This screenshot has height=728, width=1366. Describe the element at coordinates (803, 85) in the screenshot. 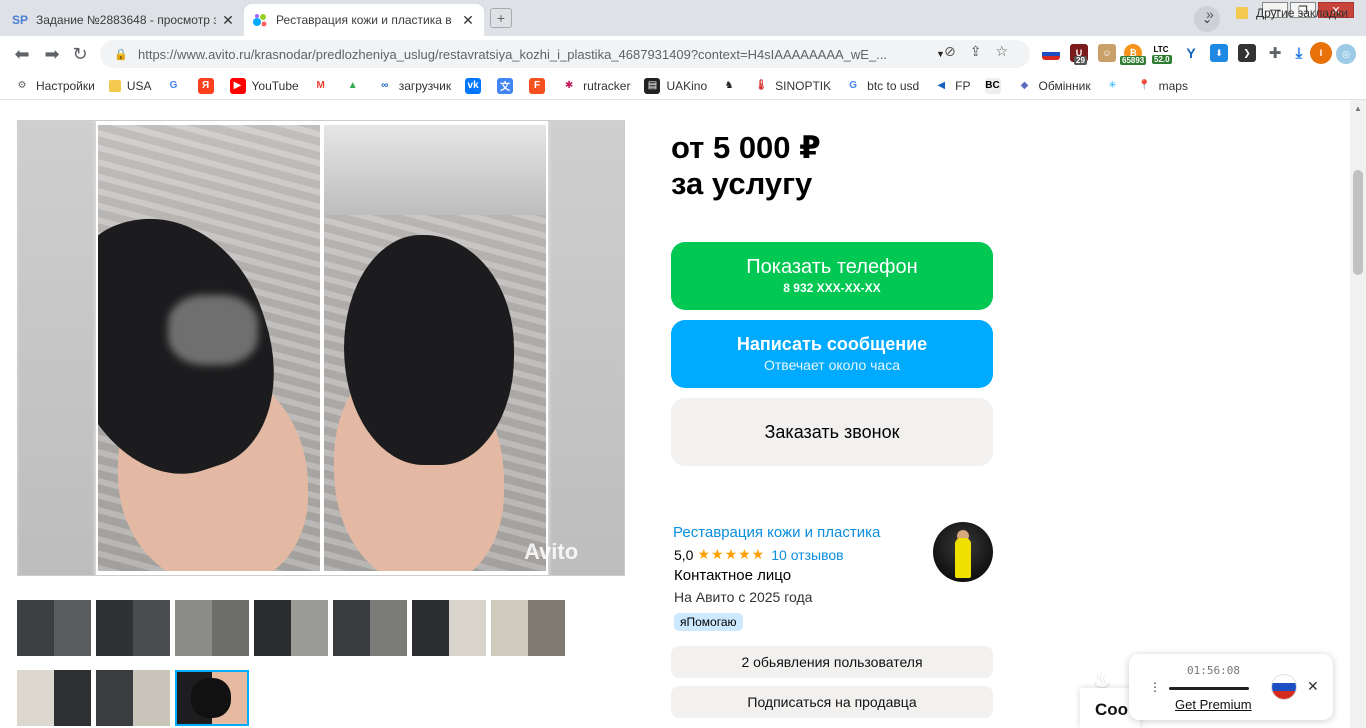

I see `bookmark-label: SINOPTIK` at that location.